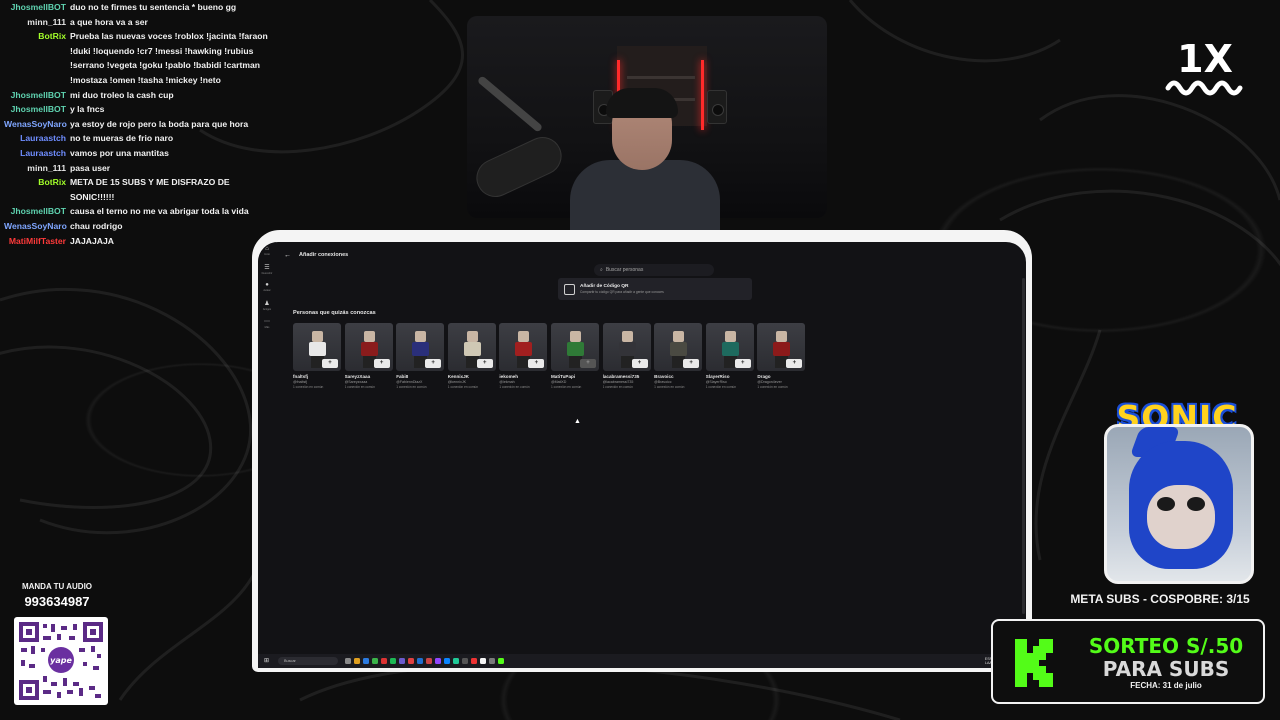  I want to click on person-card: + Fabi8 @FabiennDiazX 1 conexión en común, so click(420, 356).